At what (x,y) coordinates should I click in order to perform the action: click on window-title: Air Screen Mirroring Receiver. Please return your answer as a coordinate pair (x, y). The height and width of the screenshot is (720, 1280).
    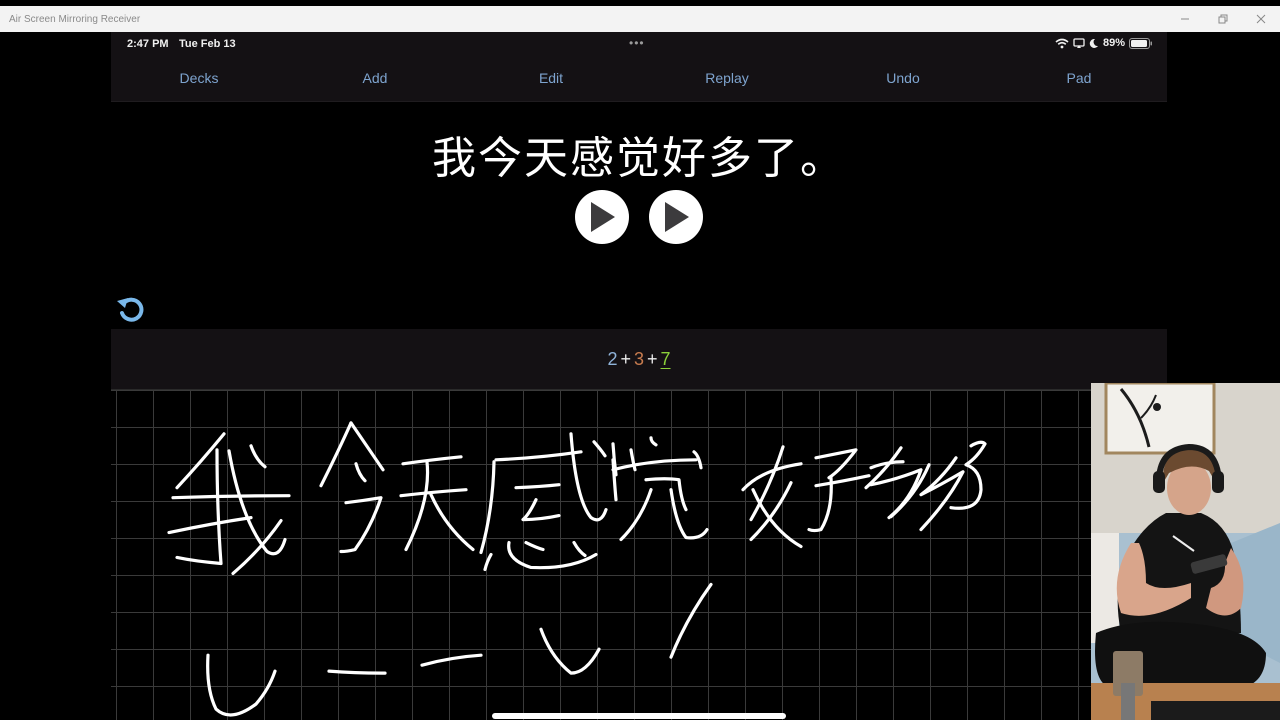
    Looking at the image, I should click on (75, 19).